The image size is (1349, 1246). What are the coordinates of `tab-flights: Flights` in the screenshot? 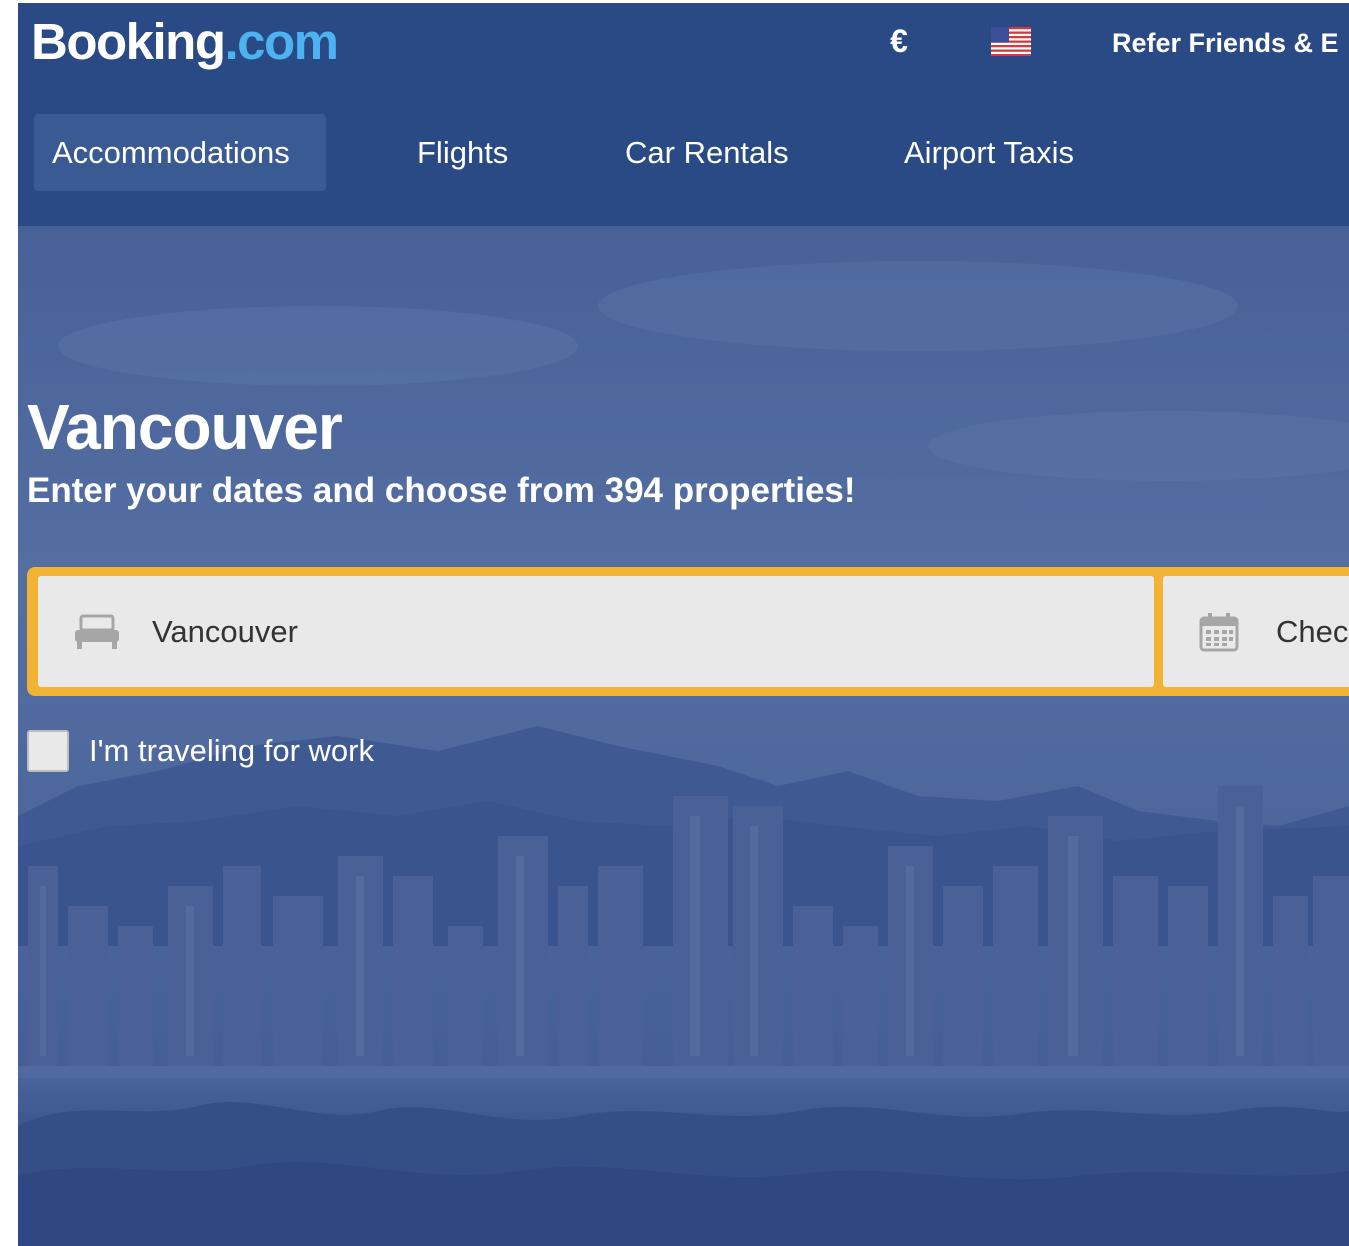 It's located at (462, 152).